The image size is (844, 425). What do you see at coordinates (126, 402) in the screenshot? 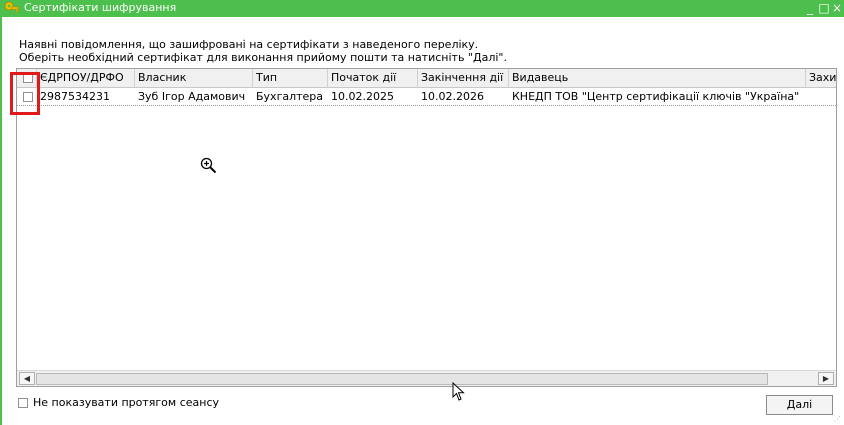
I see `dont-show-label: Не показувати протягом сеансу` at bounding box center [126, 402].